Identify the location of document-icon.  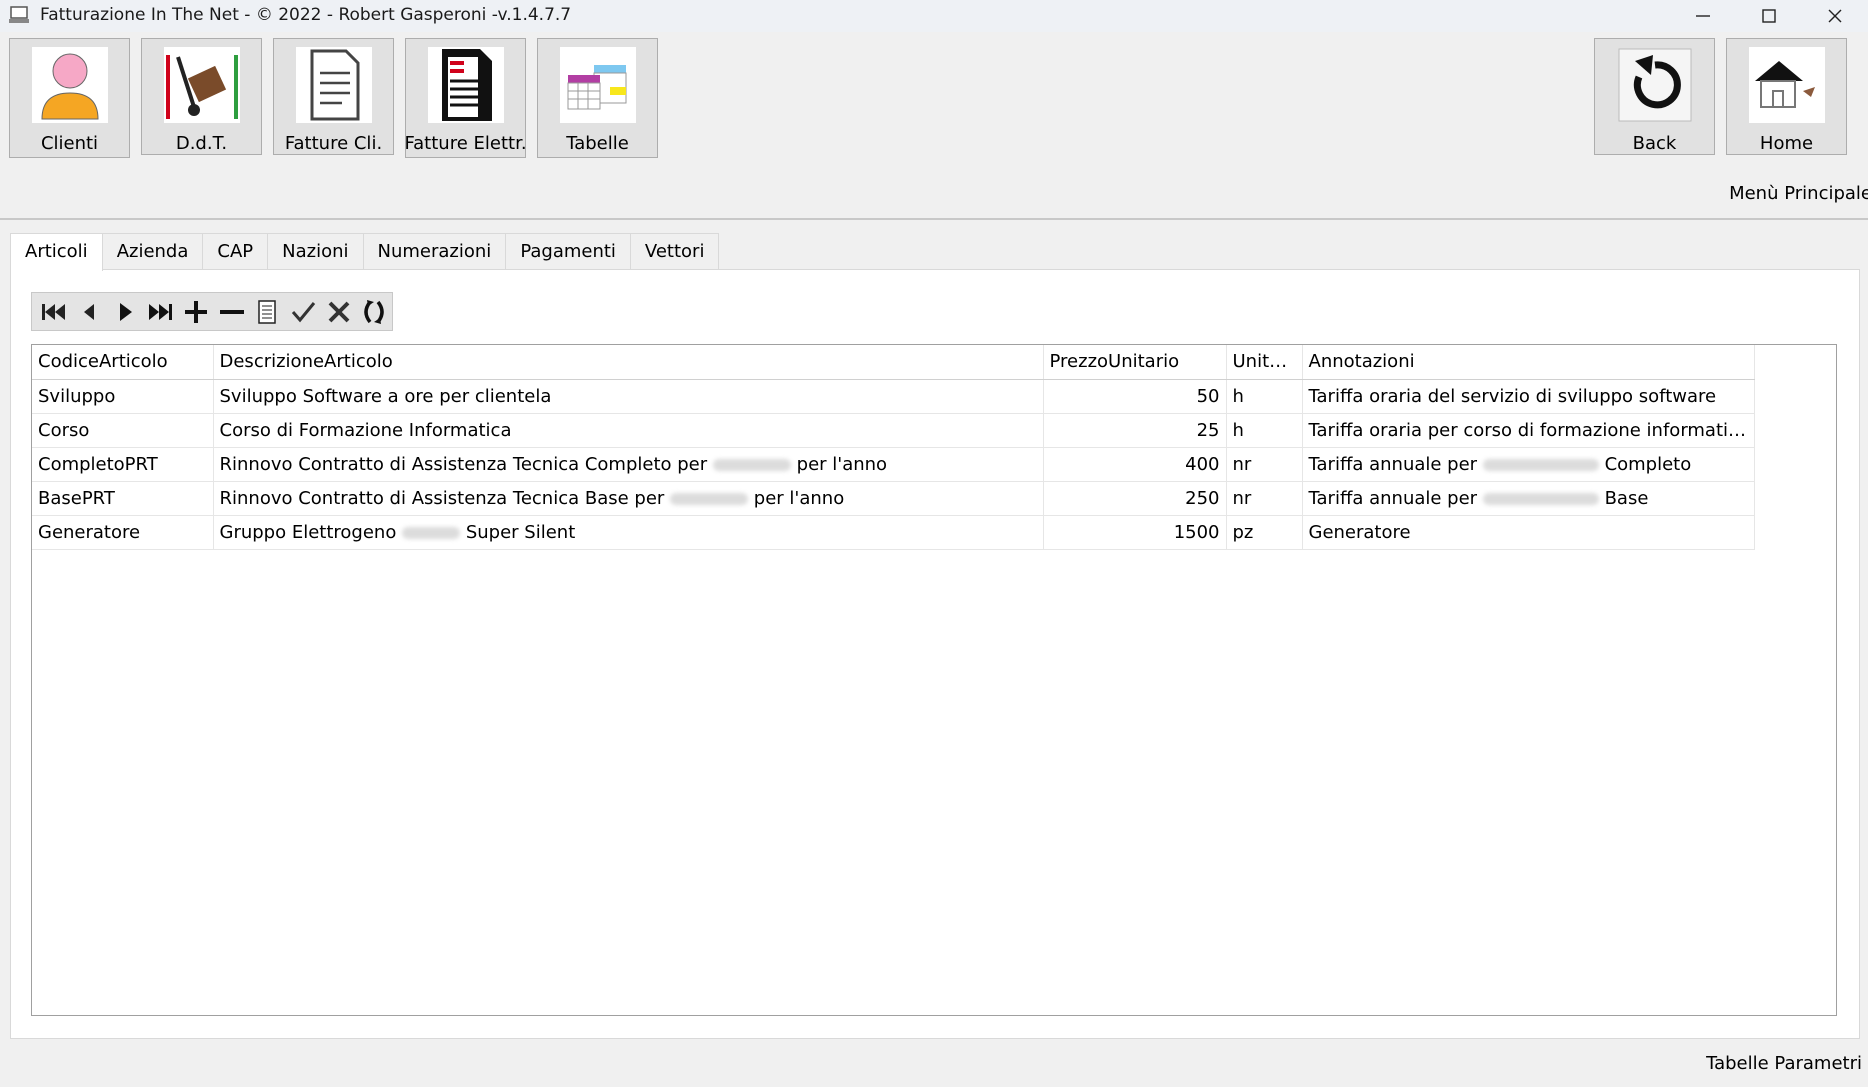
(333, 85).